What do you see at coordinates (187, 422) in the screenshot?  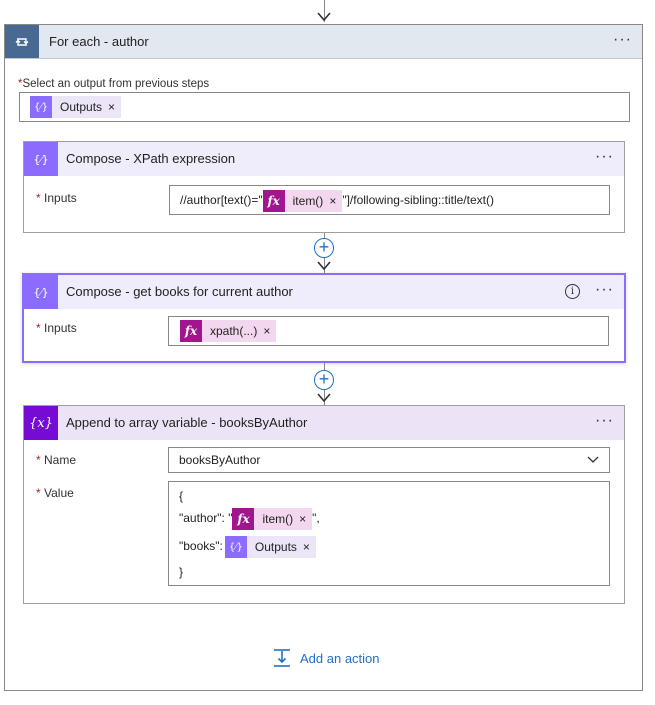 I see `append-variable-title: Append to array variable - booksByAuthor` at bounding box center [187, 422].